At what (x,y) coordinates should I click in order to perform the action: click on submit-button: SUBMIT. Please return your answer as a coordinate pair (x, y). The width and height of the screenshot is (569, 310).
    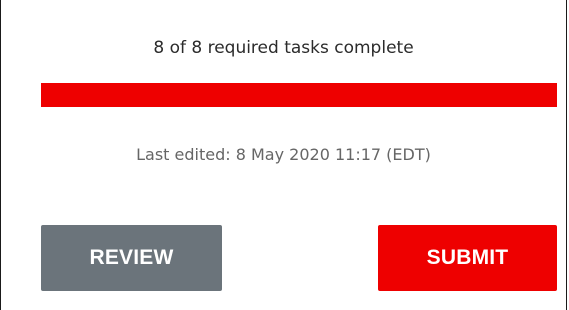
    Looking at the image, I should click on (467, 258).